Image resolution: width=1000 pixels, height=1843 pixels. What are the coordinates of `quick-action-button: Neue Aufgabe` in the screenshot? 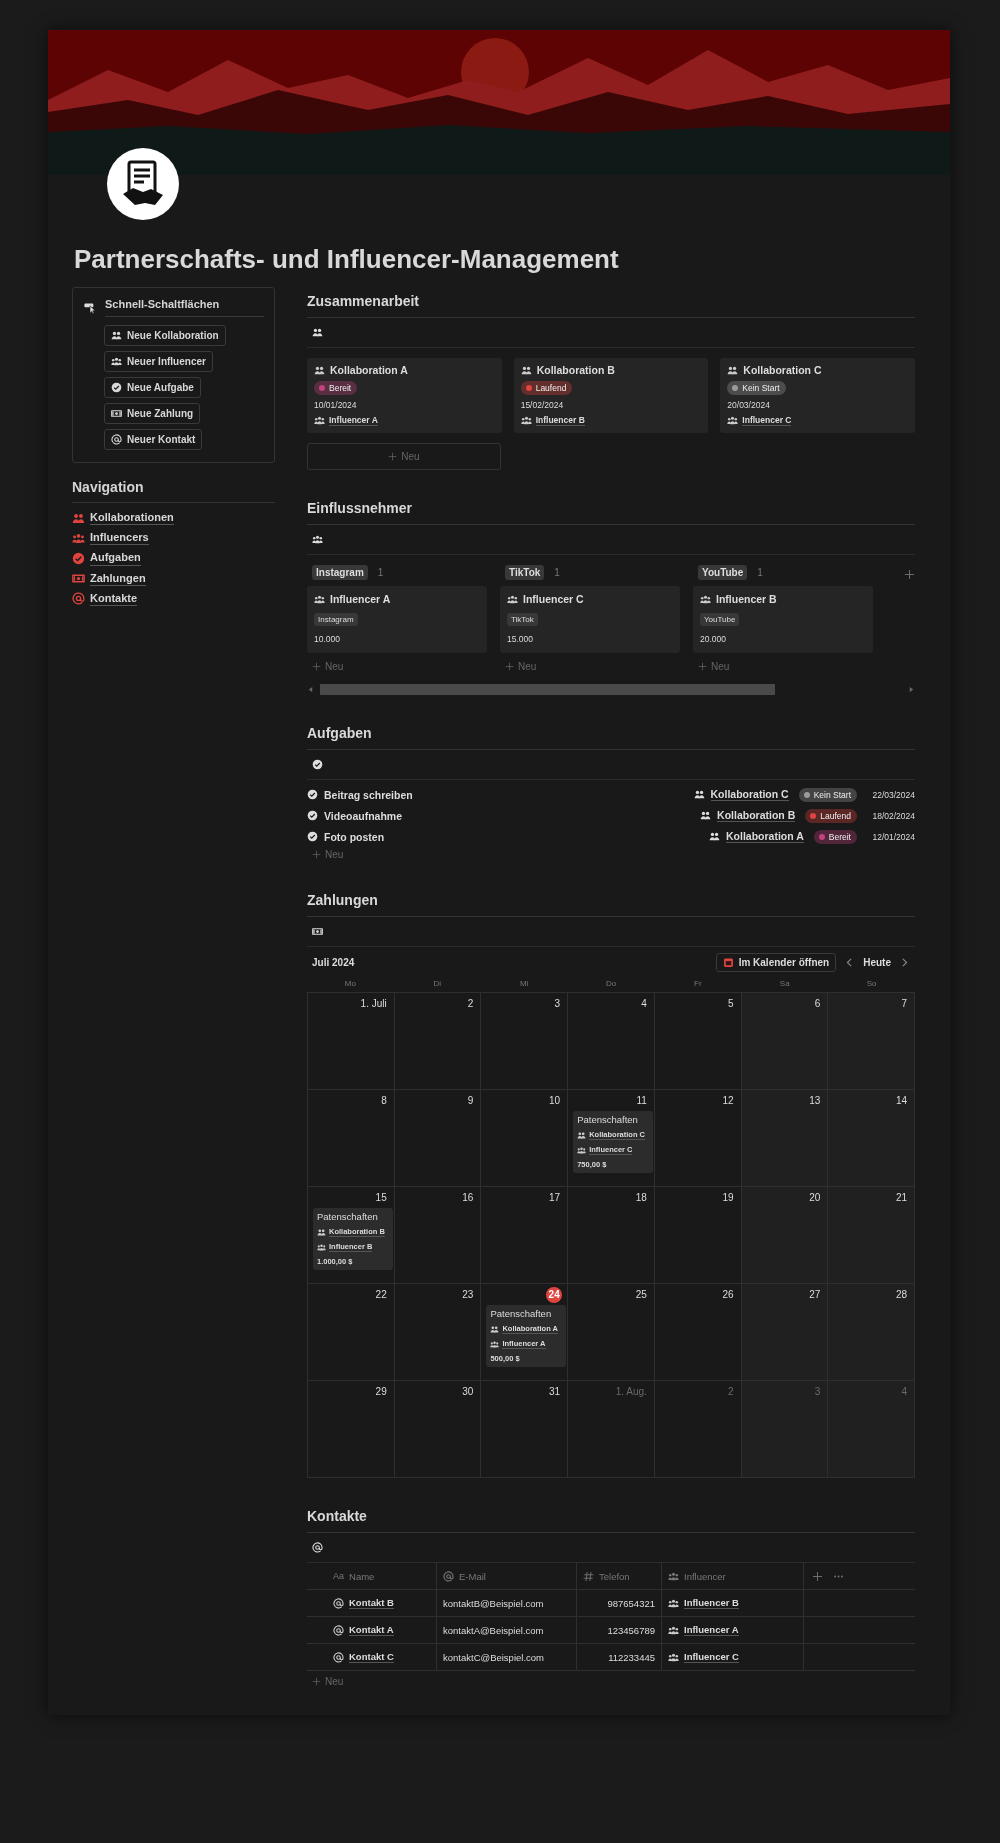 It's located at (152, 387).